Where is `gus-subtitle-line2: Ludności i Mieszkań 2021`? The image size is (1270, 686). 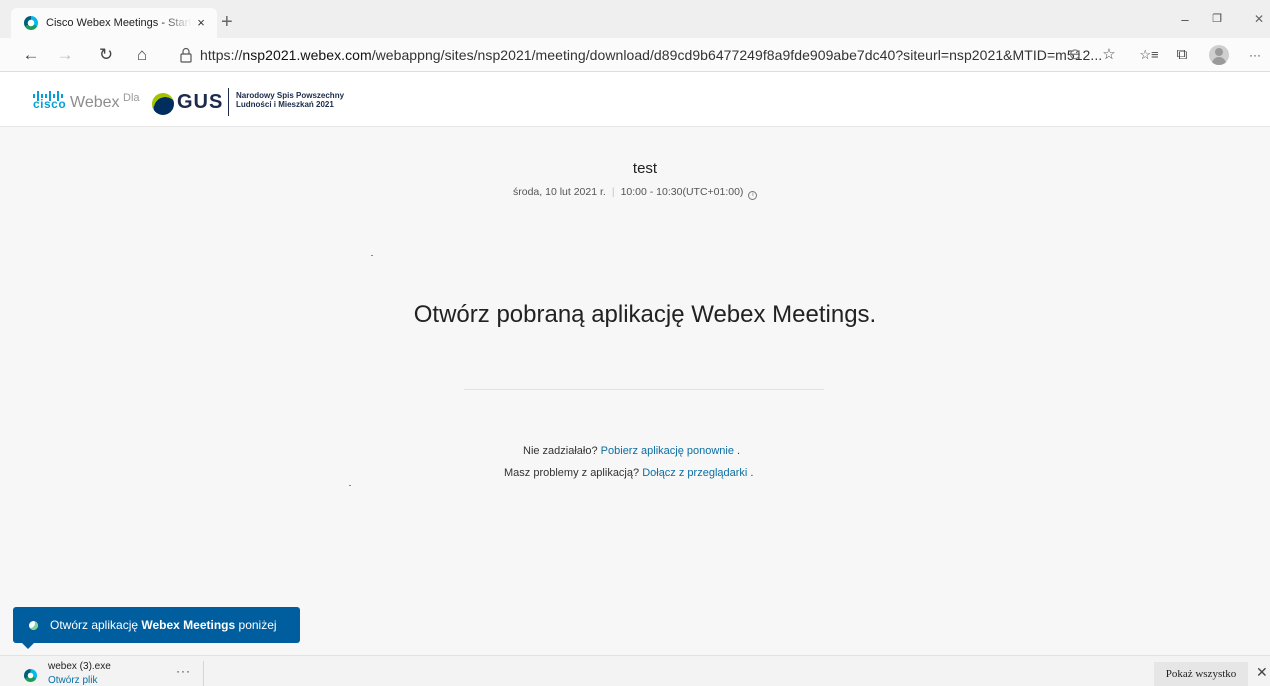 gus-subtitle-line2: Ludności i Mieszkań 2021 is located at coordinates (285, 104).